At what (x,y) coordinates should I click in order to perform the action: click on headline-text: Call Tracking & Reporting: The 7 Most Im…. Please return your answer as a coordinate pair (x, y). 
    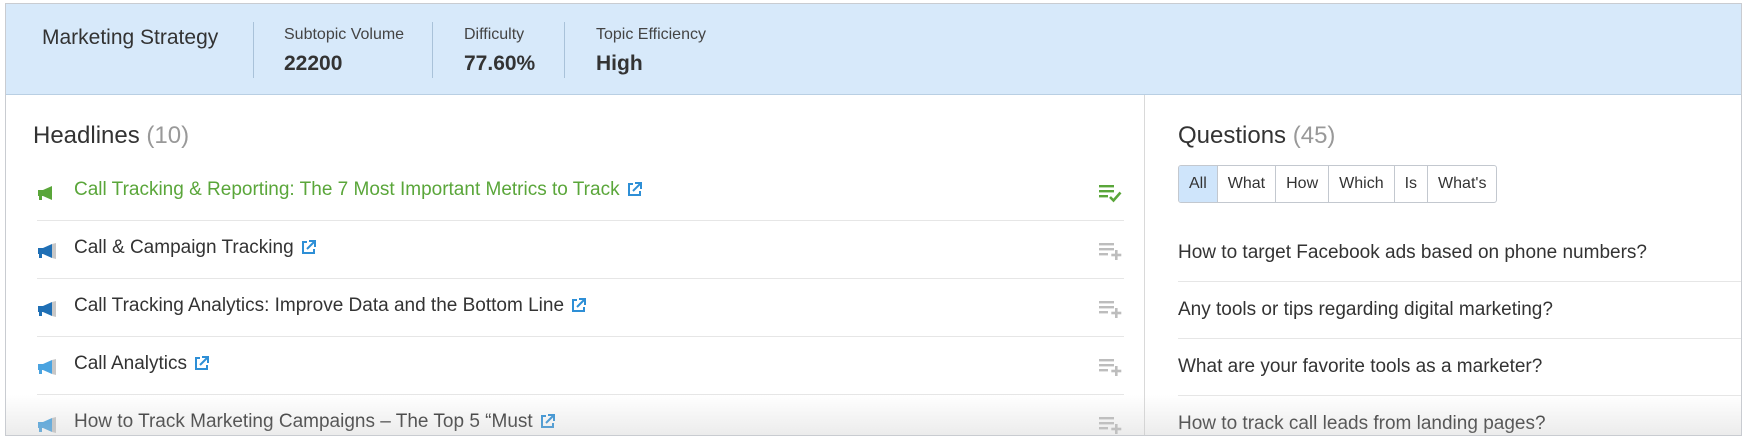
    Looking at the image, I should click on (347, 189).